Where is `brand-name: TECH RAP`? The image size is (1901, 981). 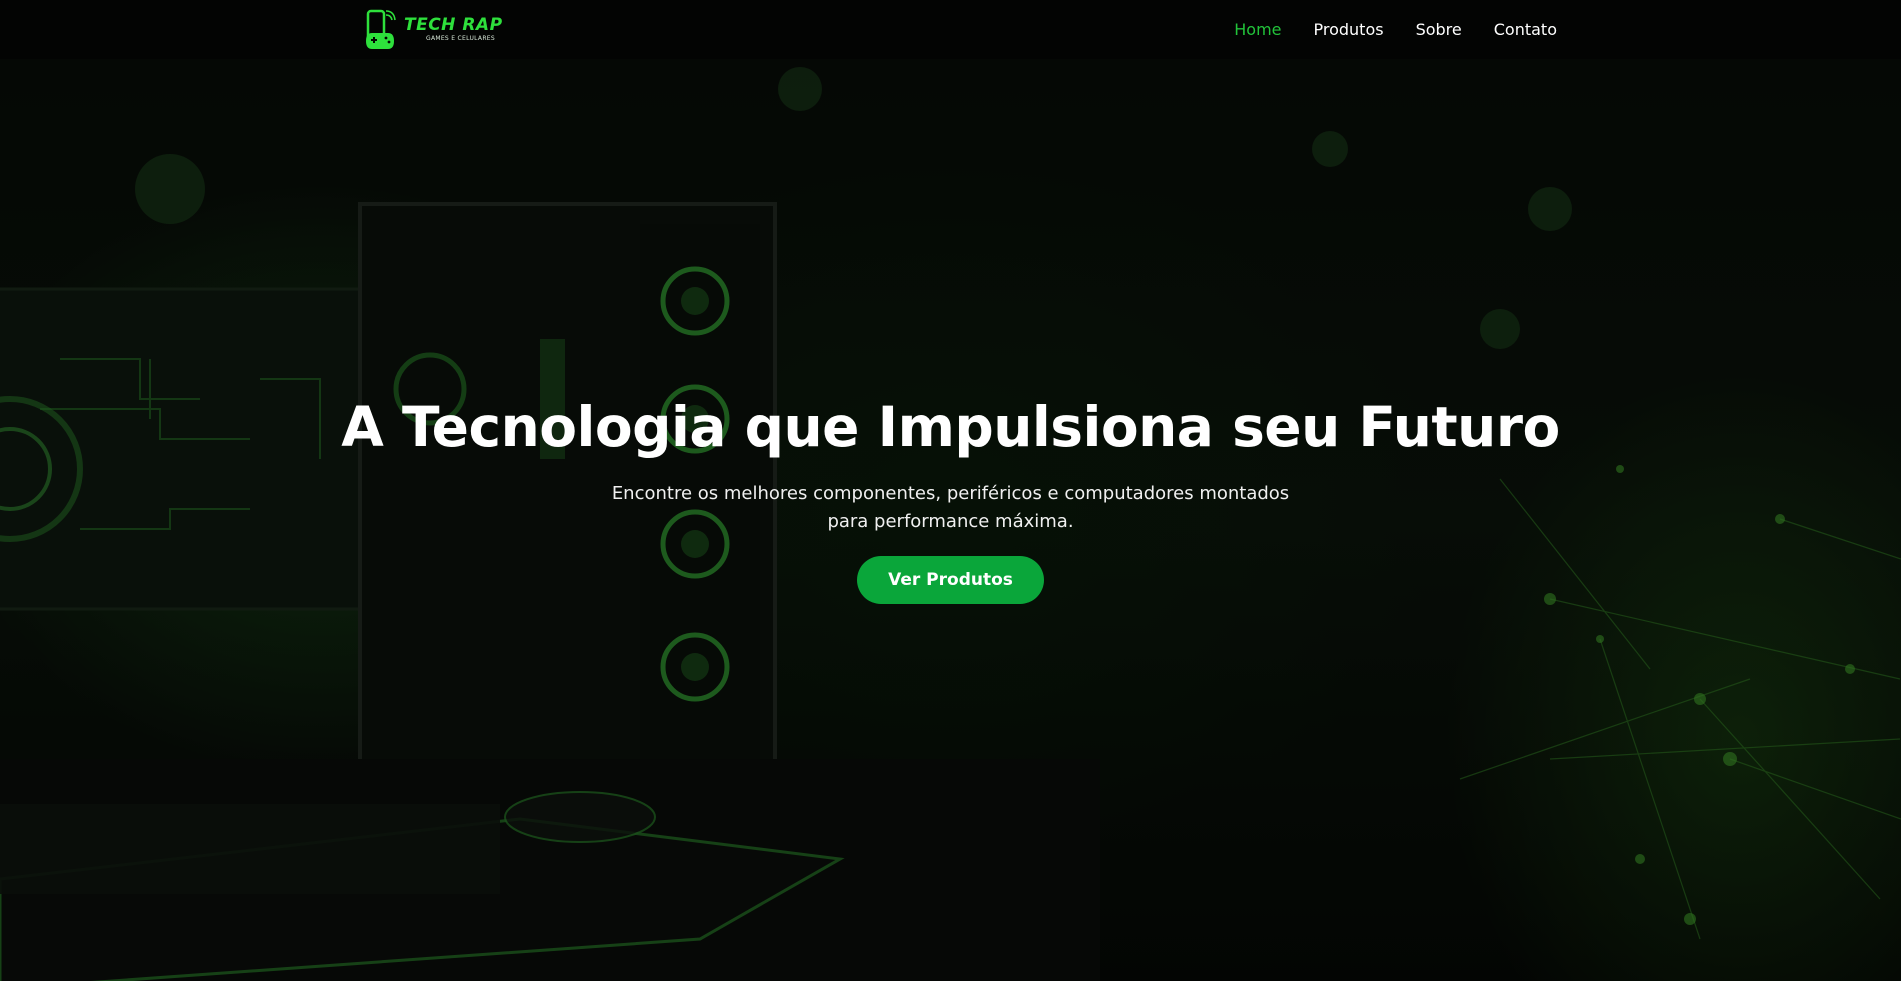 brand-name: TECH RAP is located at coordinates (453, 25).